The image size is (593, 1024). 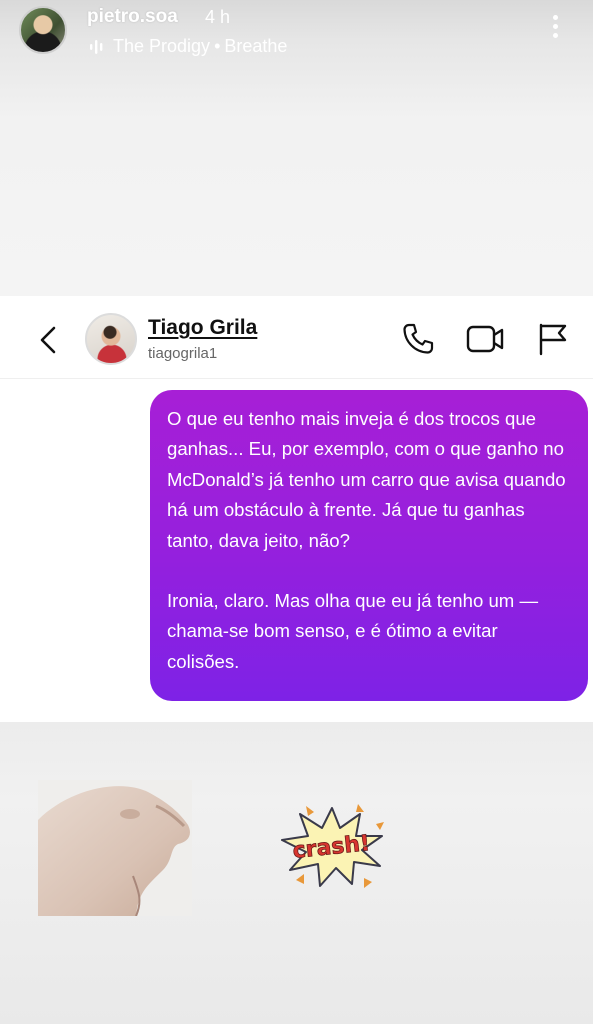 What do you see at coordinates (183, 353) in the screenshot?
I see `contact-handle: tiagogrila1` at bounding box center [183, 353].